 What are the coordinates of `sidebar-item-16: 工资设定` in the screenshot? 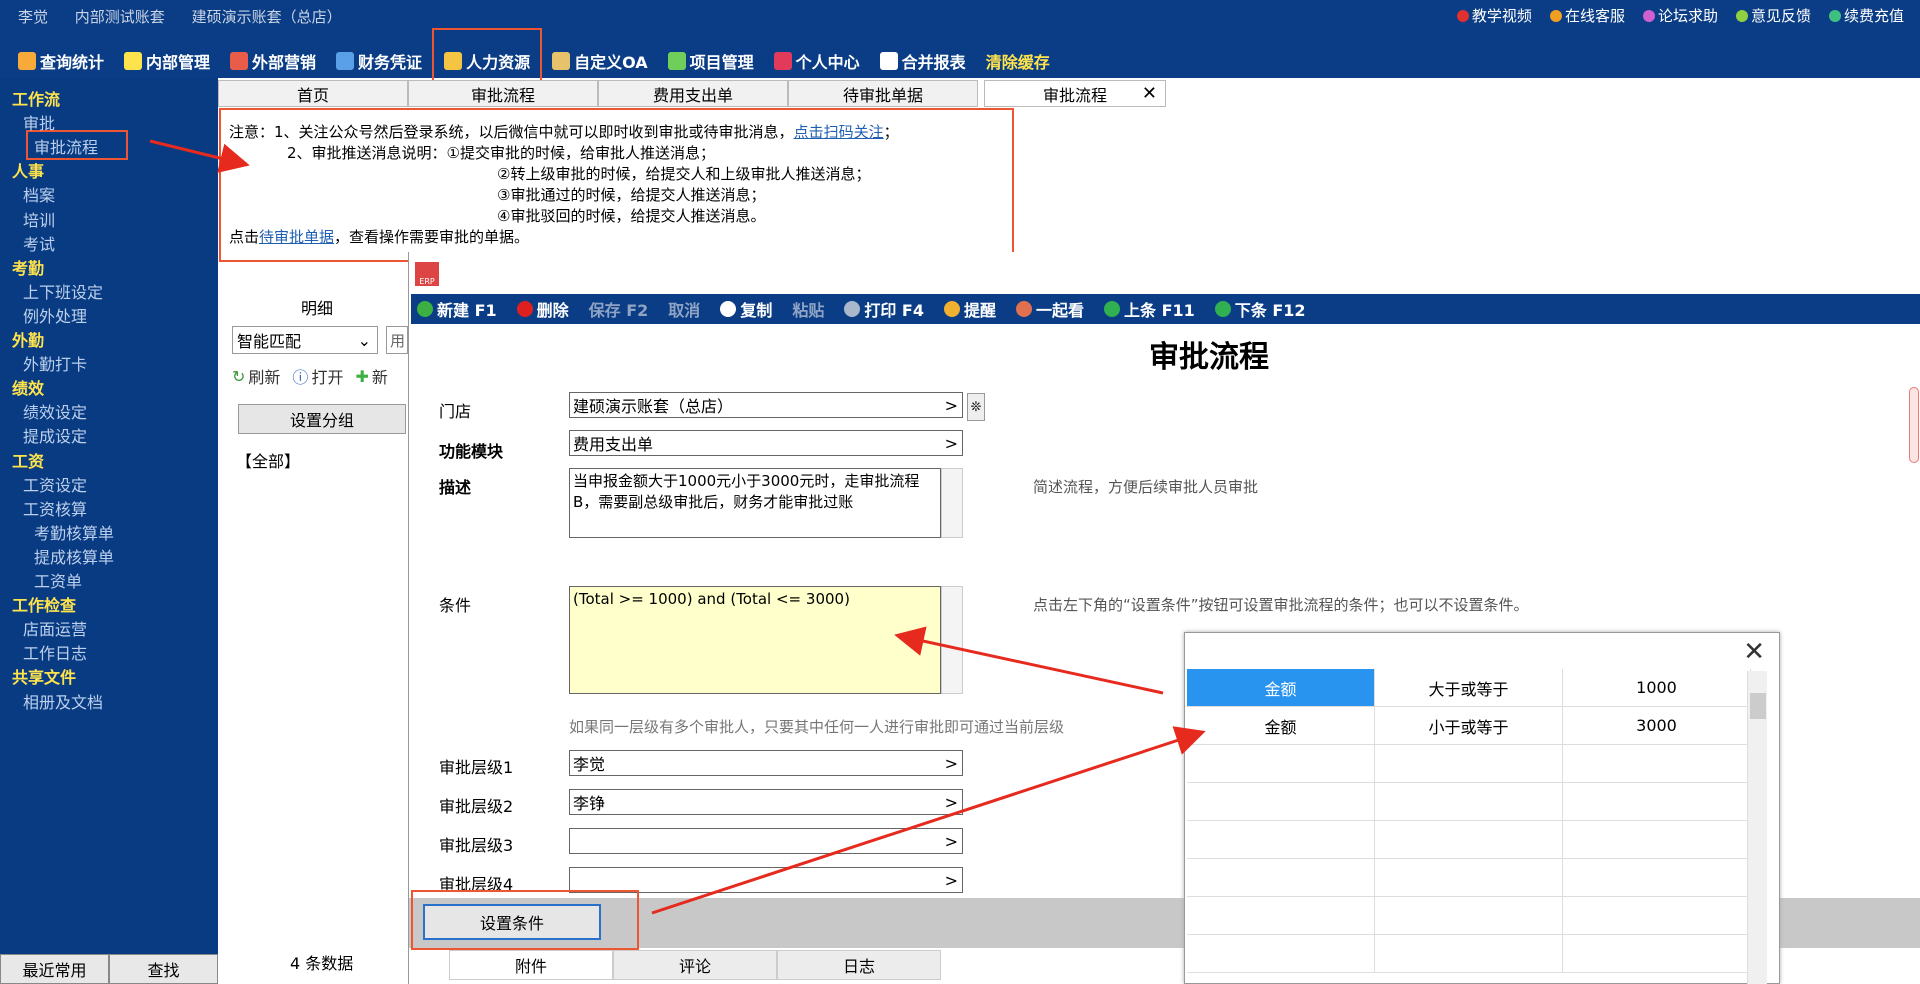 It's located at (55, 484).